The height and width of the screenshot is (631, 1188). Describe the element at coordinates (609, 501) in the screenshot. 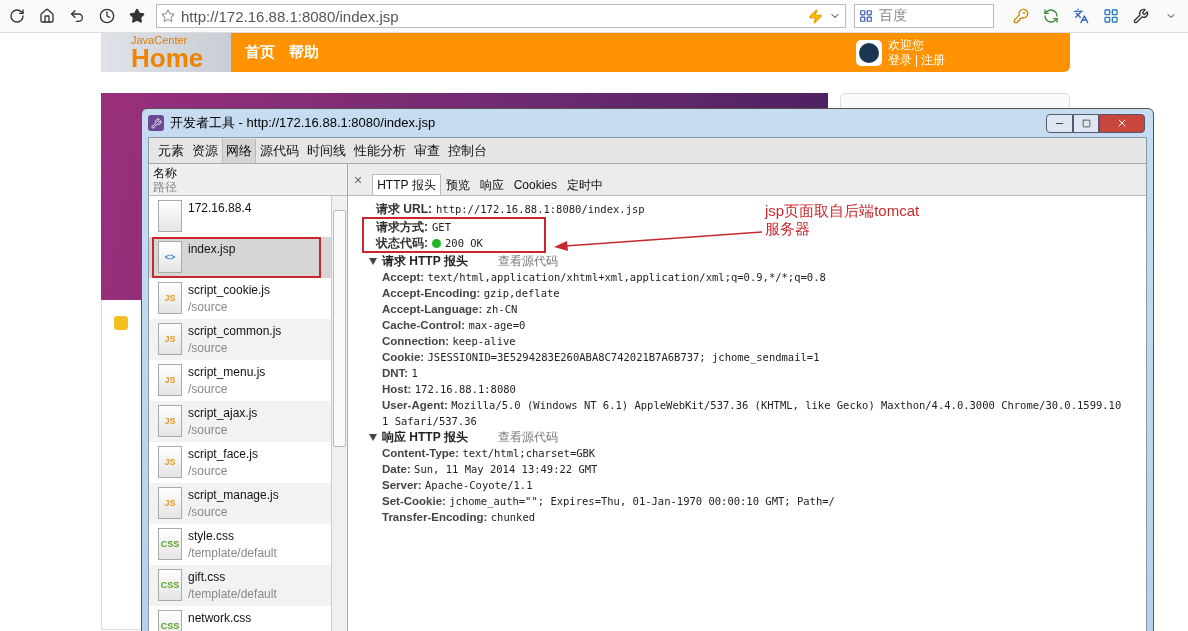

I see `header-line: Set-Cookie: jchome_auth=""; Expires=Thu, 01-Jan-1970 00:00:10 GMT; Path=/` at that location.